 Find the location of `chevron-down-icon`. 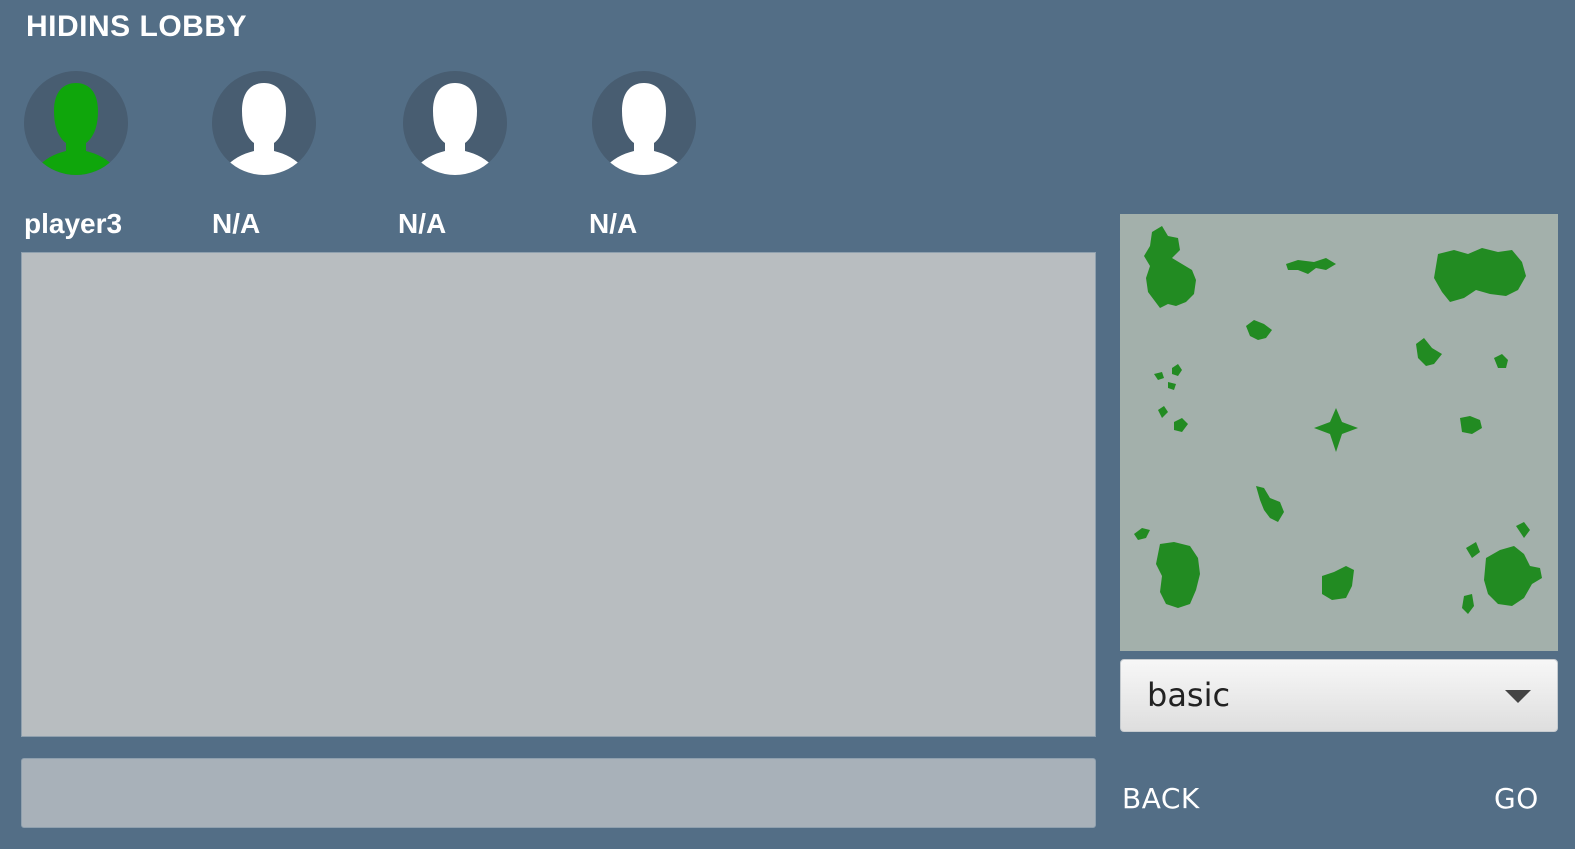

chevron-down-icon is located at coordinates (1518, 696).